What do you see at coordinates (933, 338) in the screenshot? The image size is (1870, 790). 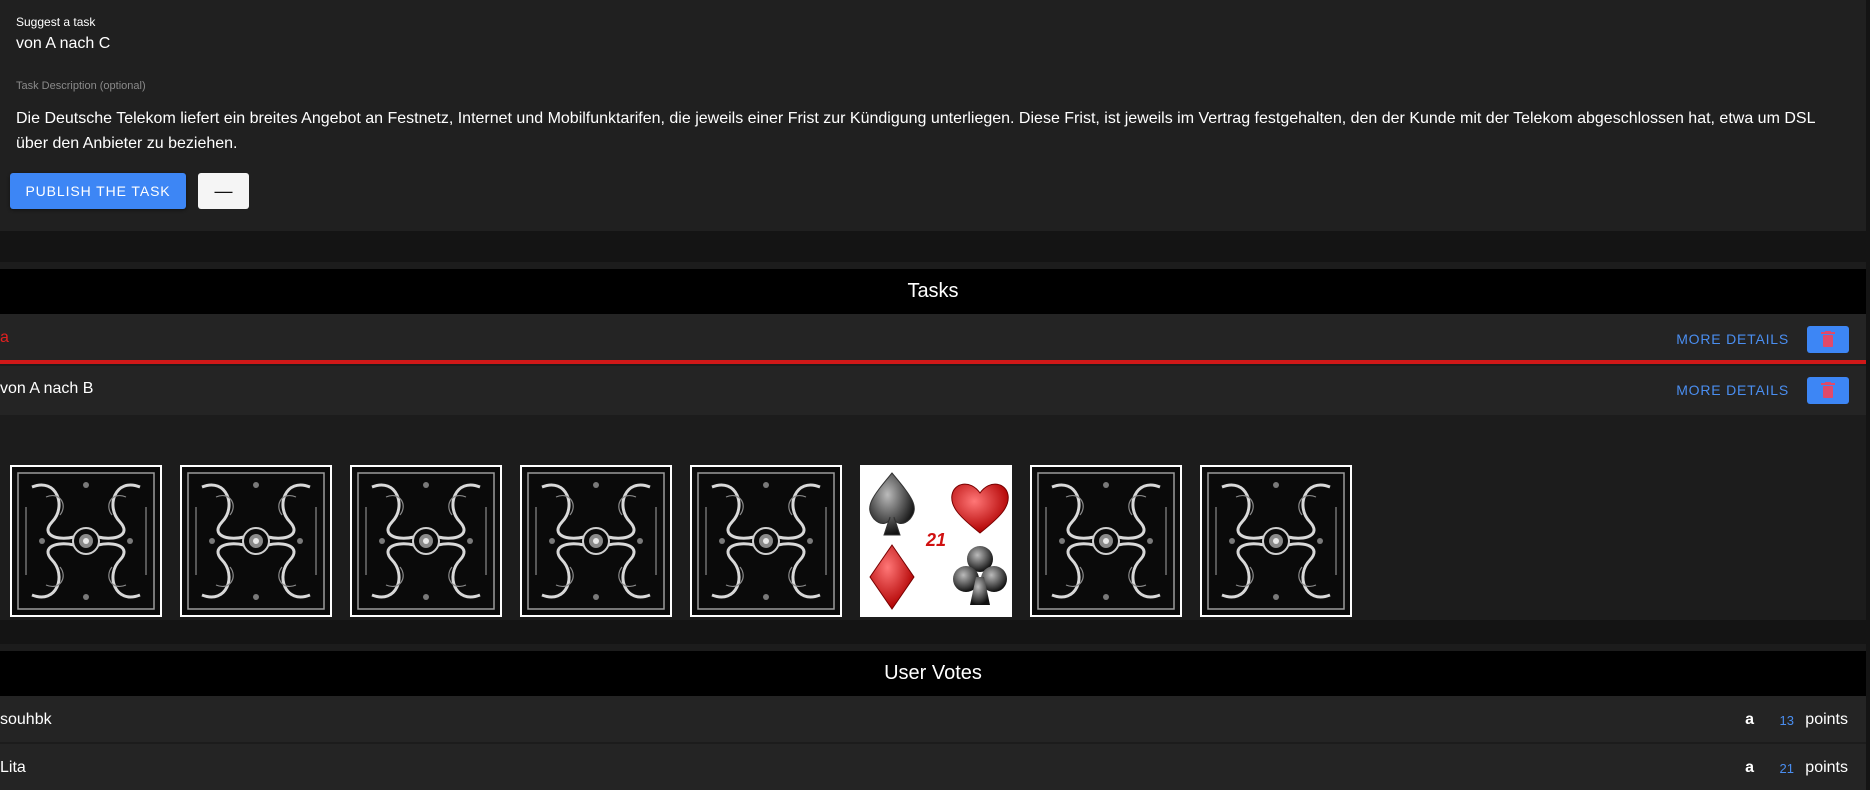 I see `task-row: a MORE DETAILS` at bounding box center [933, 338].